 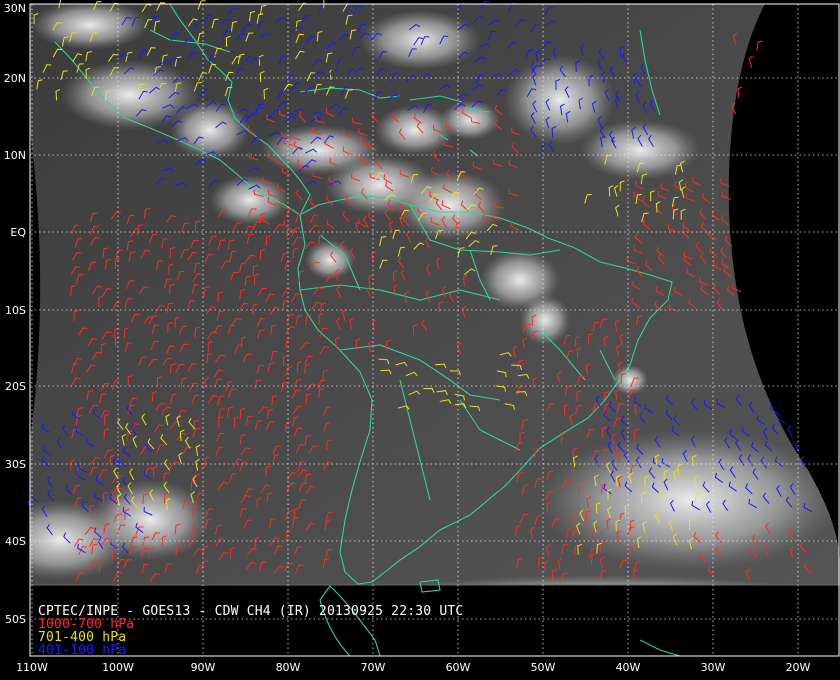 What do you see at coordinates (628, 667) in the screenshot?
I see `longitude-label: 40W` at bounding box center [628, 667].